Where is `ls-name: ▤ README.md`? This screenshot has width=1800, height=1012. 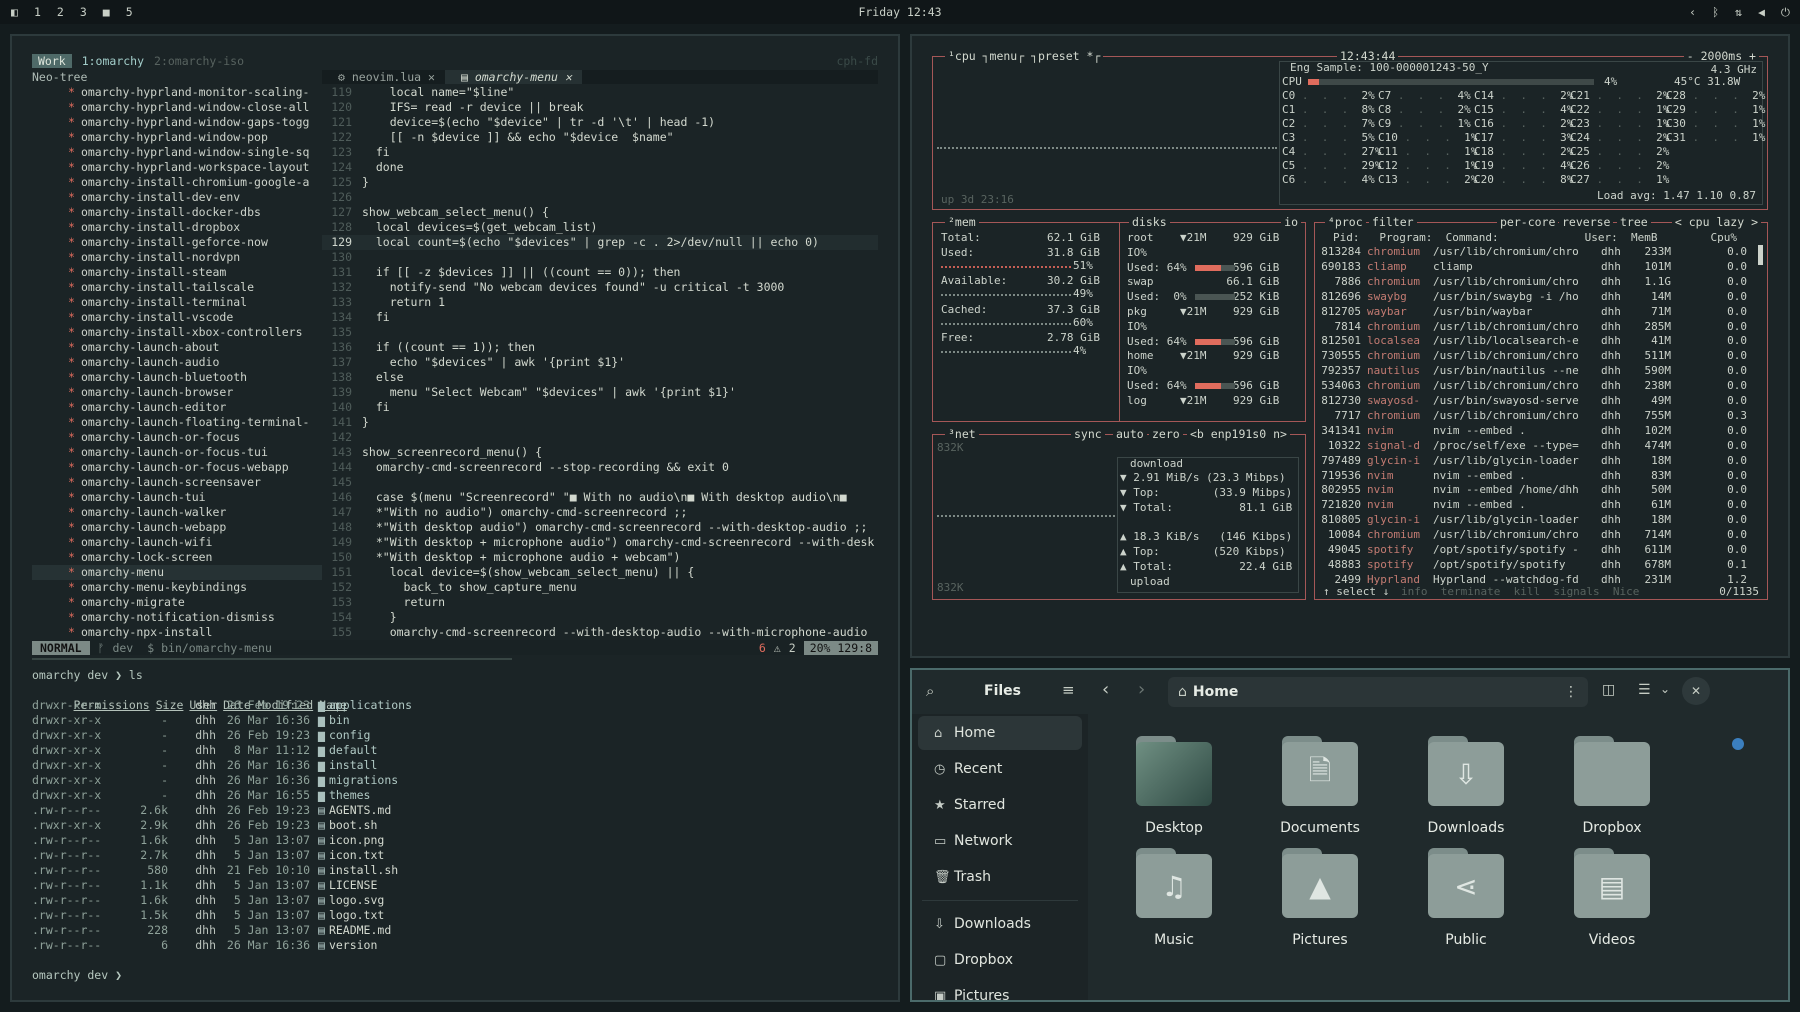
ls-name: ▤ README.md is located at coordinates (354, 930).